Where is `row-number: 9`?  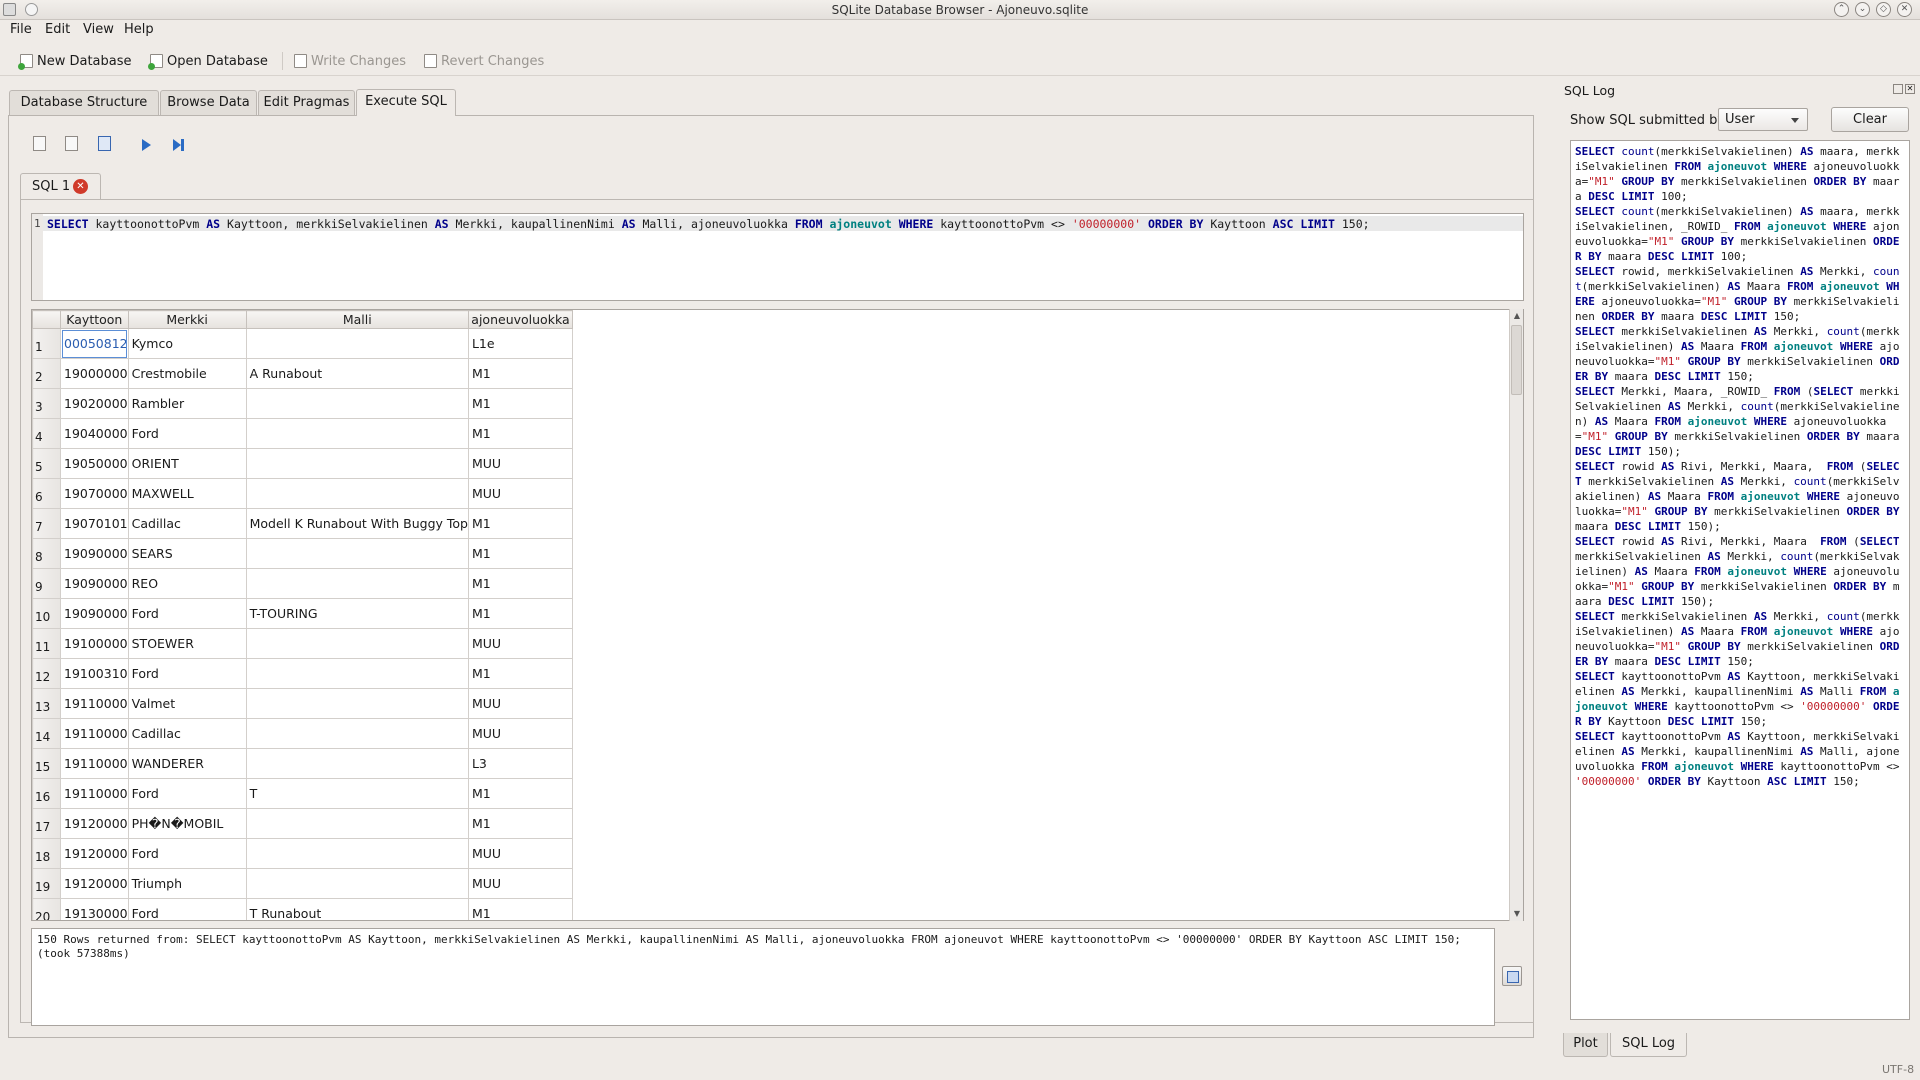 row-number: 9 is located at coordinates (46, 583).